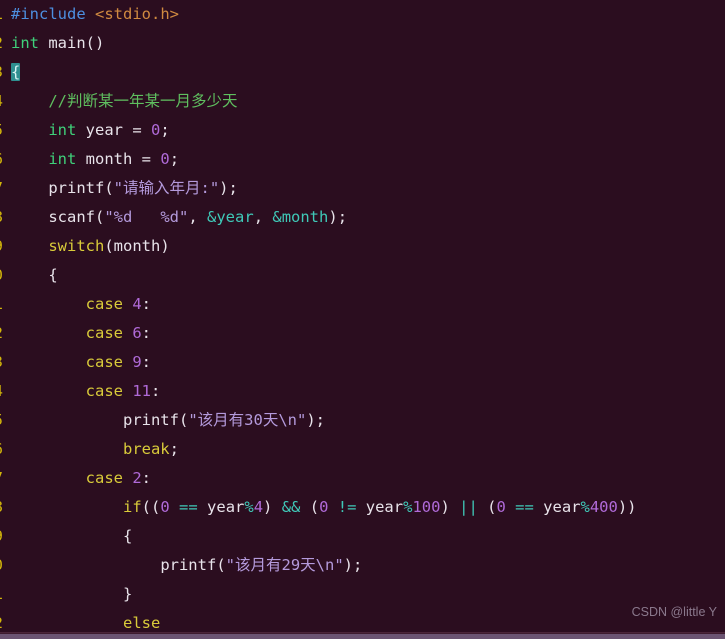 The image size is (725, 639). What do you see at coordinates (362, 275) in the screenshot?
I see `code-line: 0 {` at bounding box center [362, 275].